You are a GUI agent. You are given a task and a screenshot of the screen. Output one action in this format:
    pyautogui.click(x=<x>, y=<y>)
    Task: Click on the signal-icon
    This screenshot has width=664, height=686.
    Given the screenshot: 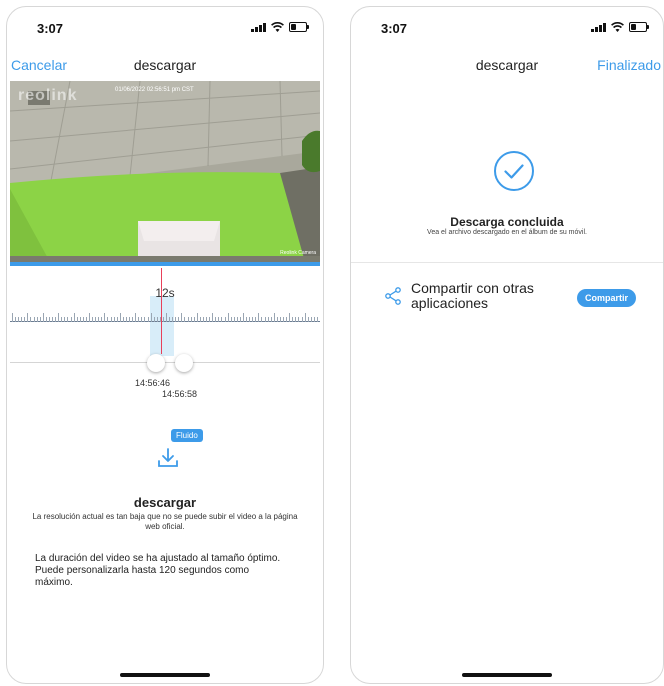 What is the action you would take?
    pyautogui.click(x=598, y=27)
    